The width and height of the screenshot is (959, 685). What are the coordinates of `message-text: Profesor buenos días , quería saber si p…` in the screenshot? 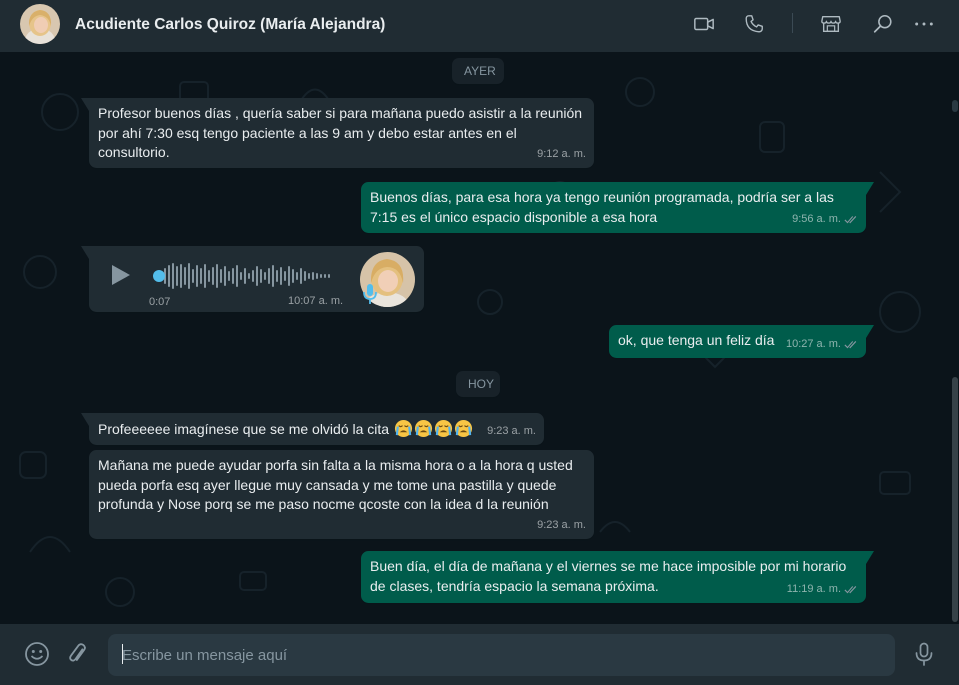 It's located at (340, 132).